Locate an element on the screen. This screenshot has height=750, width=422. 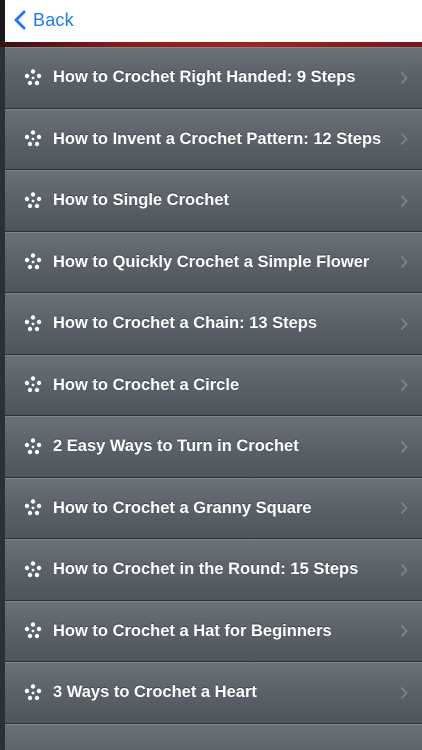
list-item: How to Crochet Right Handed: 9 Steps is located at coordinates (213, 78).